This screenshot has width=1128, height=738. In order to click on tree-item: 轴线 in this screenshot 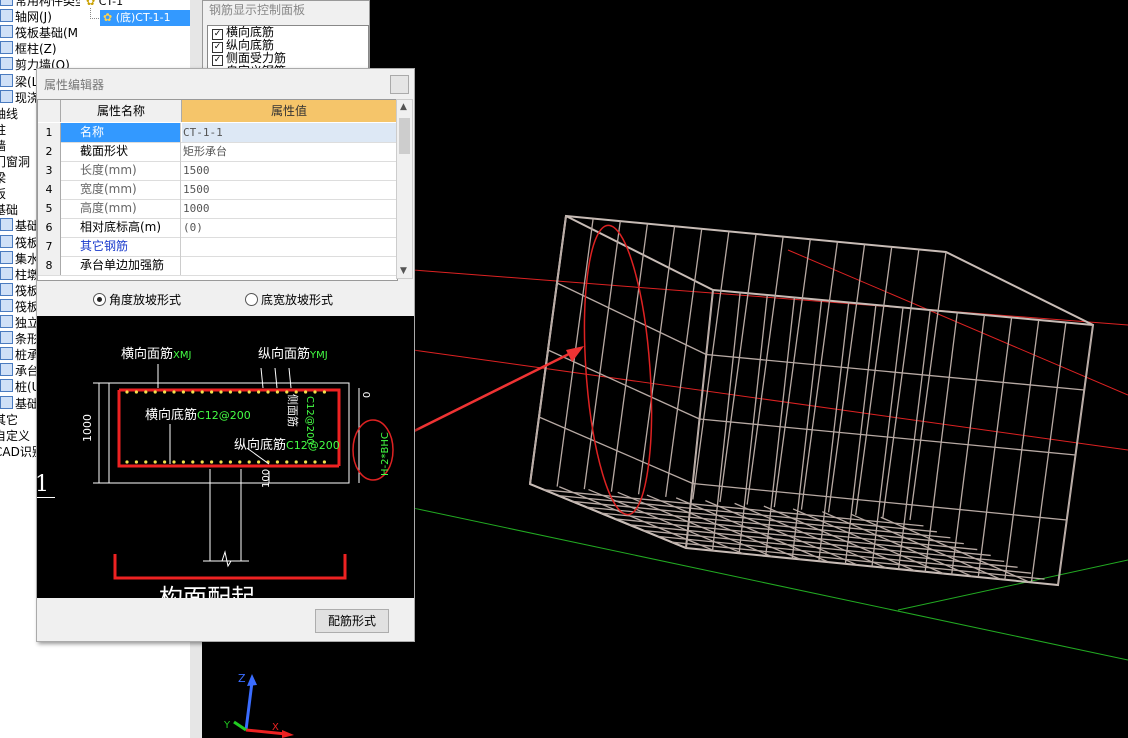, I will do `click(9, 114)`.